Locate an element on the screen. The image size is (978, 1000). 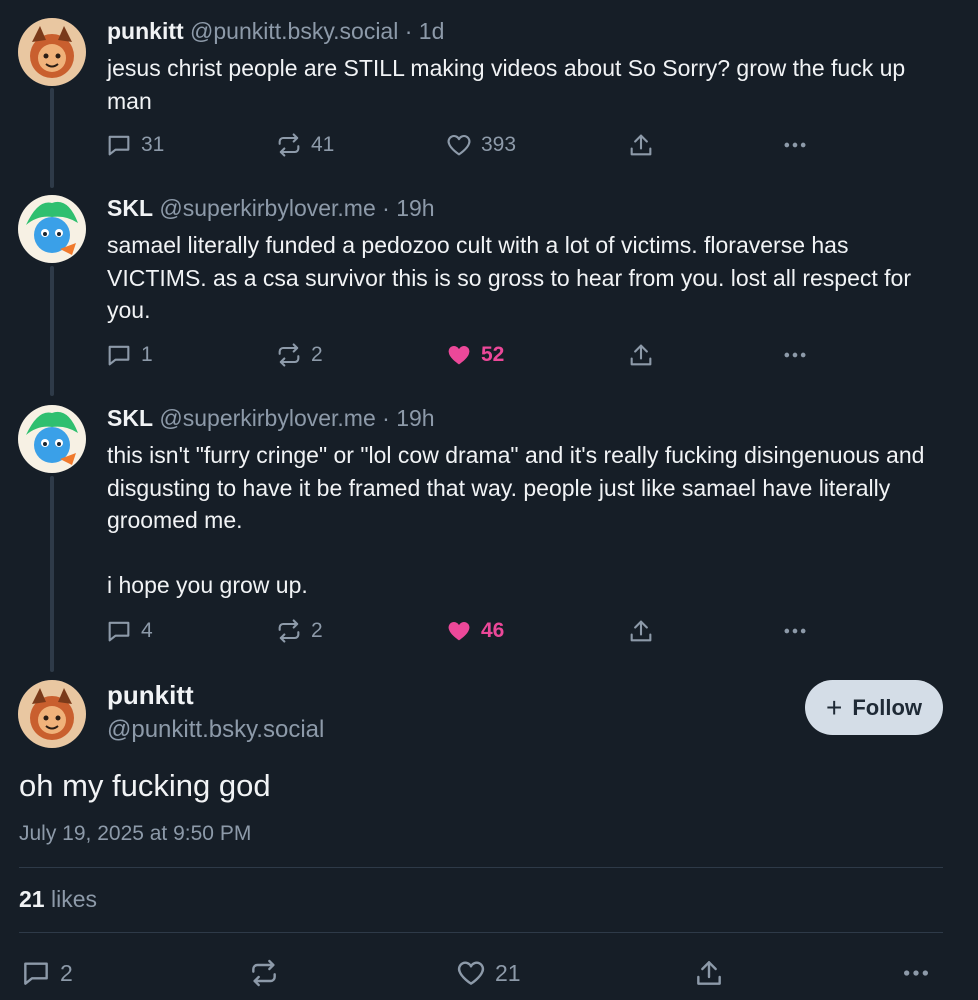
likes-summary-count: 21 is located at coordinates (32, 899).